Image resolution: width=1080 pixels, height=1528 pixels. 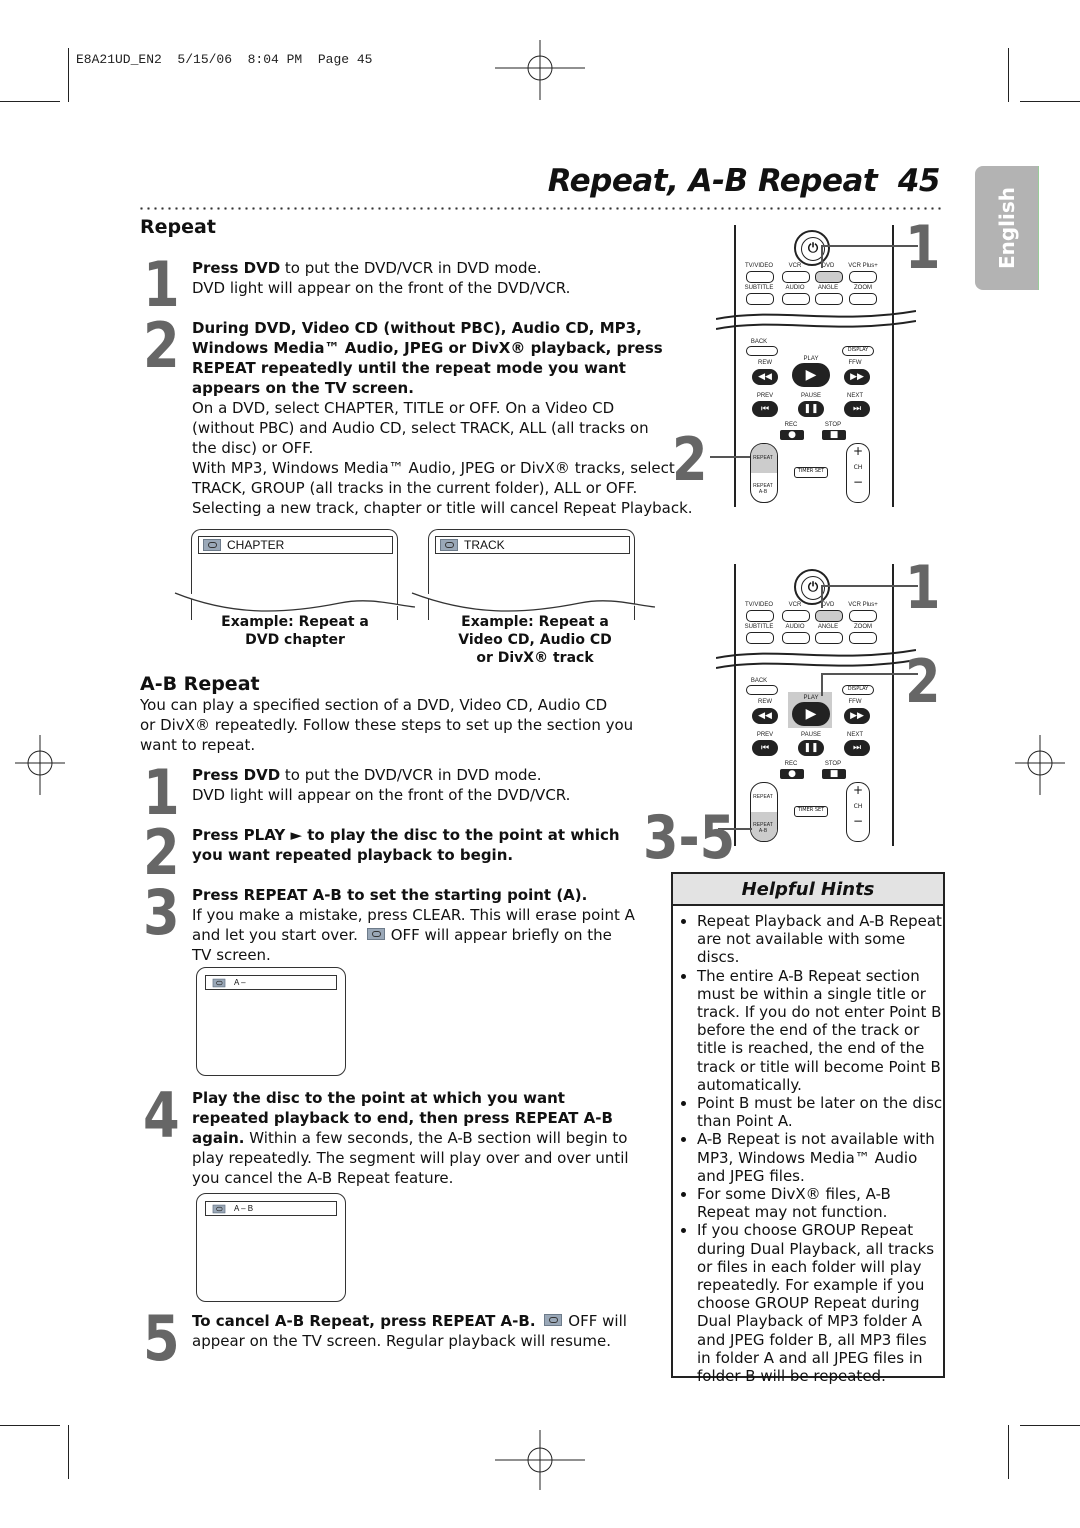 I want to click on remote-label: REC, so click(x=791, y=425).